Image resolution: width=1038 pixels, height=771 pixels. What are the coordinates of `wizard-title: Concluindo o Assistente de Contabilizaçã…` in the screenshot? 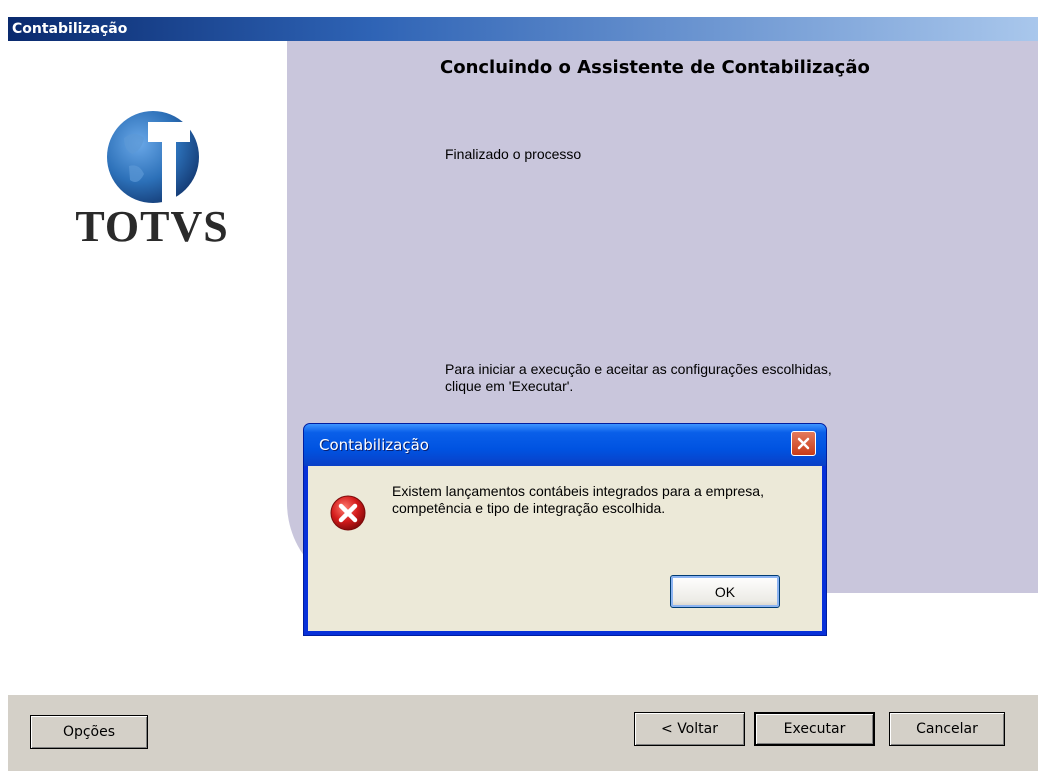 It's located at (655, 67).